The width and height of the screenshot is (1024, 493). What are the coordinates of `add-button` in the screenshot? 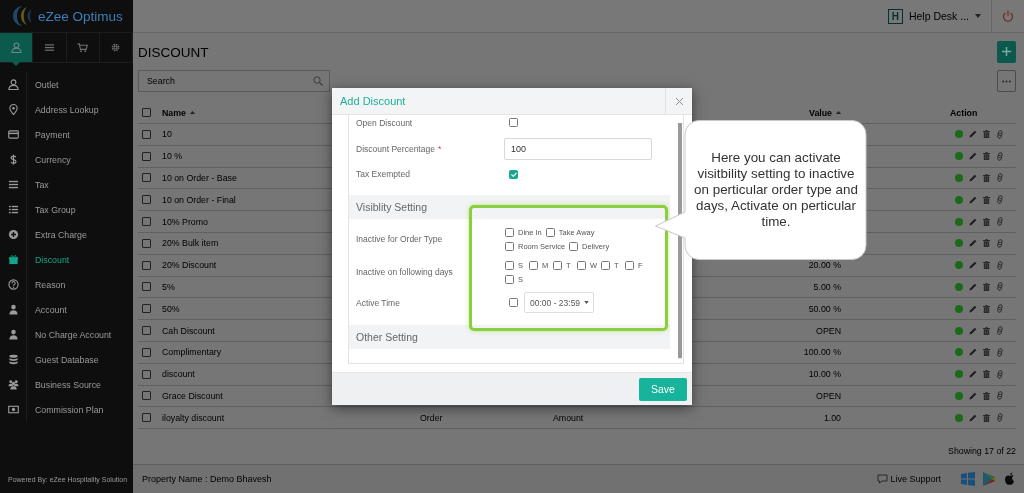 It's located at (1006, 51).